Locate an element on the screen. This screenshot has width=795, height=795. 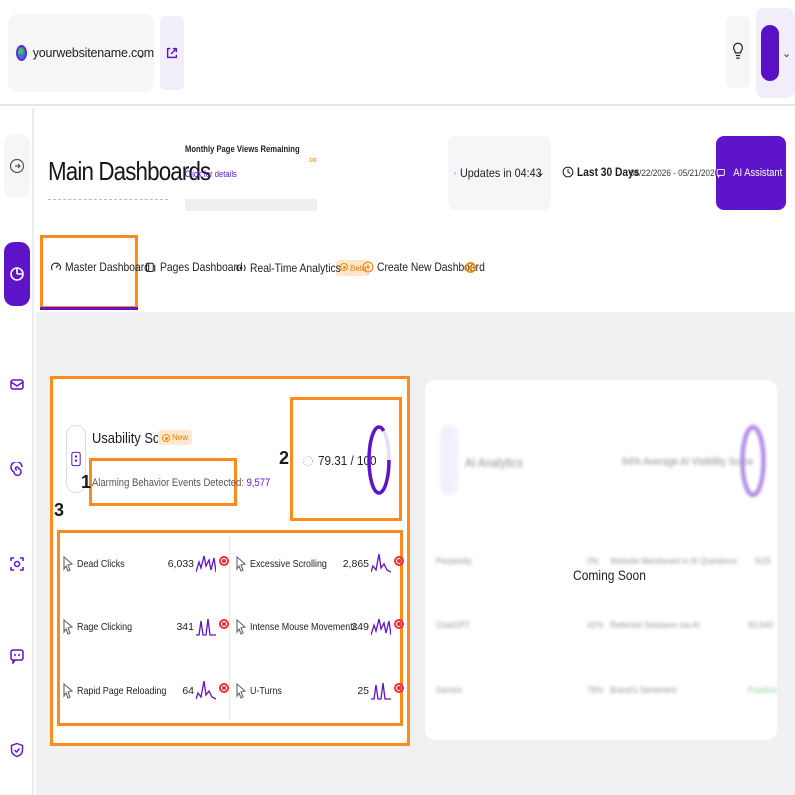
ai-row-perplexity: Perplexity is located at coordinates (454, 561).